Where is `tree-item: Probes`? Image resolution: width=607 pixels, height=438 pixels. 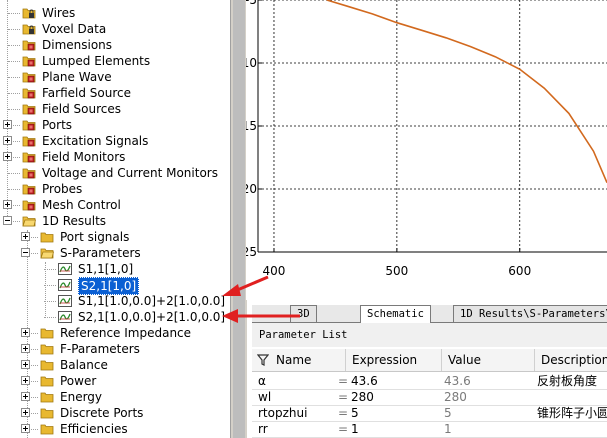
tree-item: Probes is located at coordinates (115, 189).